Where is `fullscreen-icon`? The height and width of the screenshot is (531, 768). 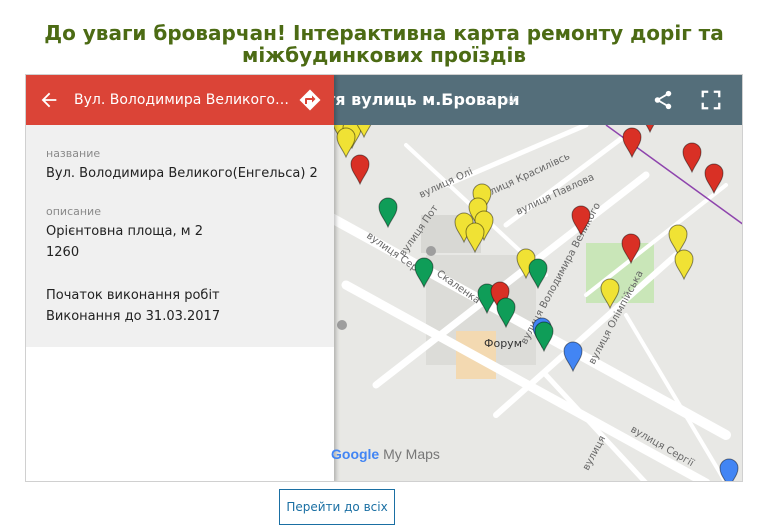 fullscreen-icon is located at coordinates (711, 100).